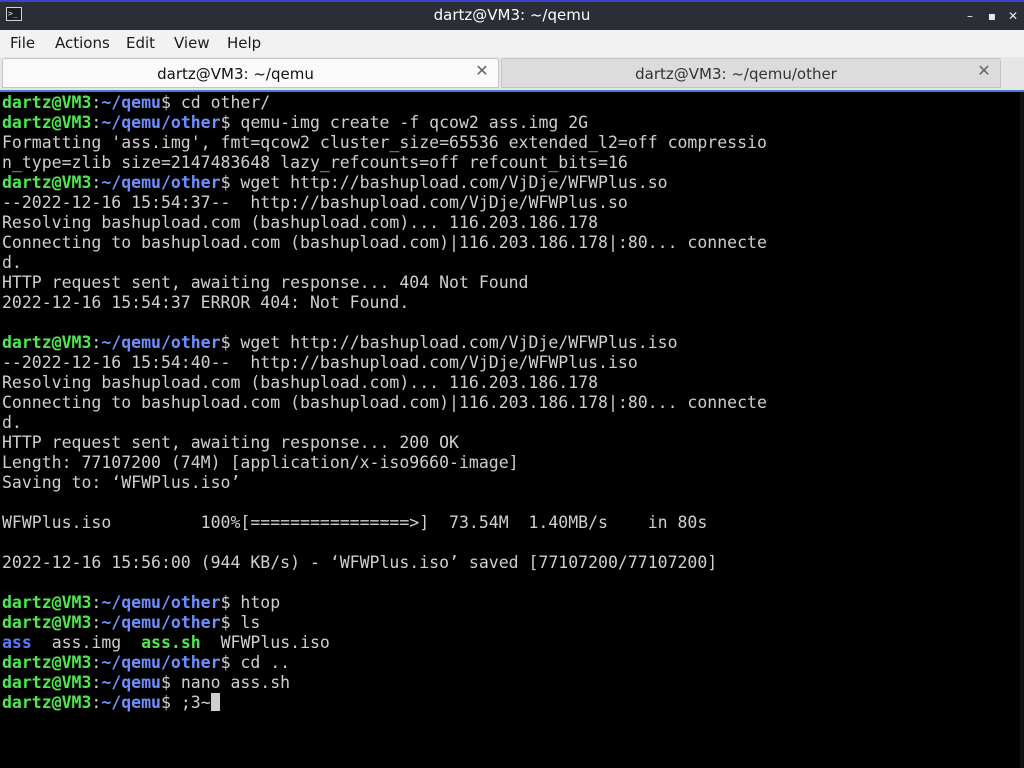 The width and height of the screenshot is (1024, 768). Describe the element at coordinates (171, 642) in the screenshot. I see `ls-entry: ass.sh` at that location.